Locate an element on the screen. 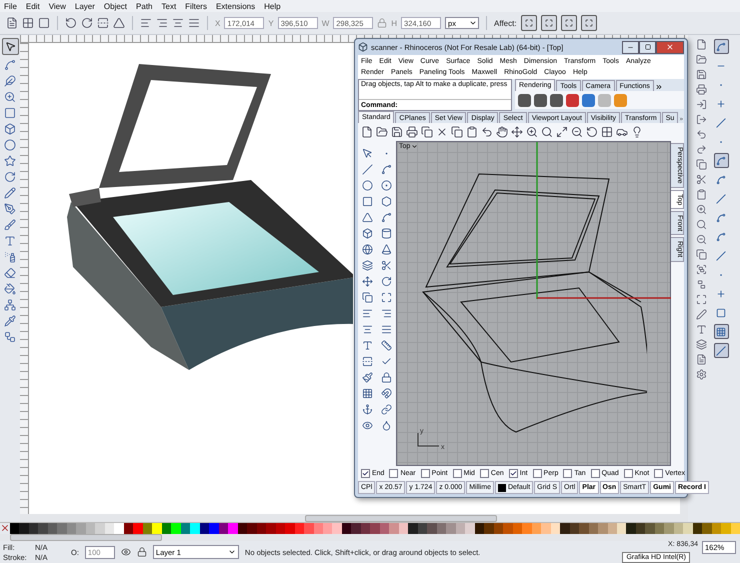  menu-item: Text is located at coordinates (169, 6).